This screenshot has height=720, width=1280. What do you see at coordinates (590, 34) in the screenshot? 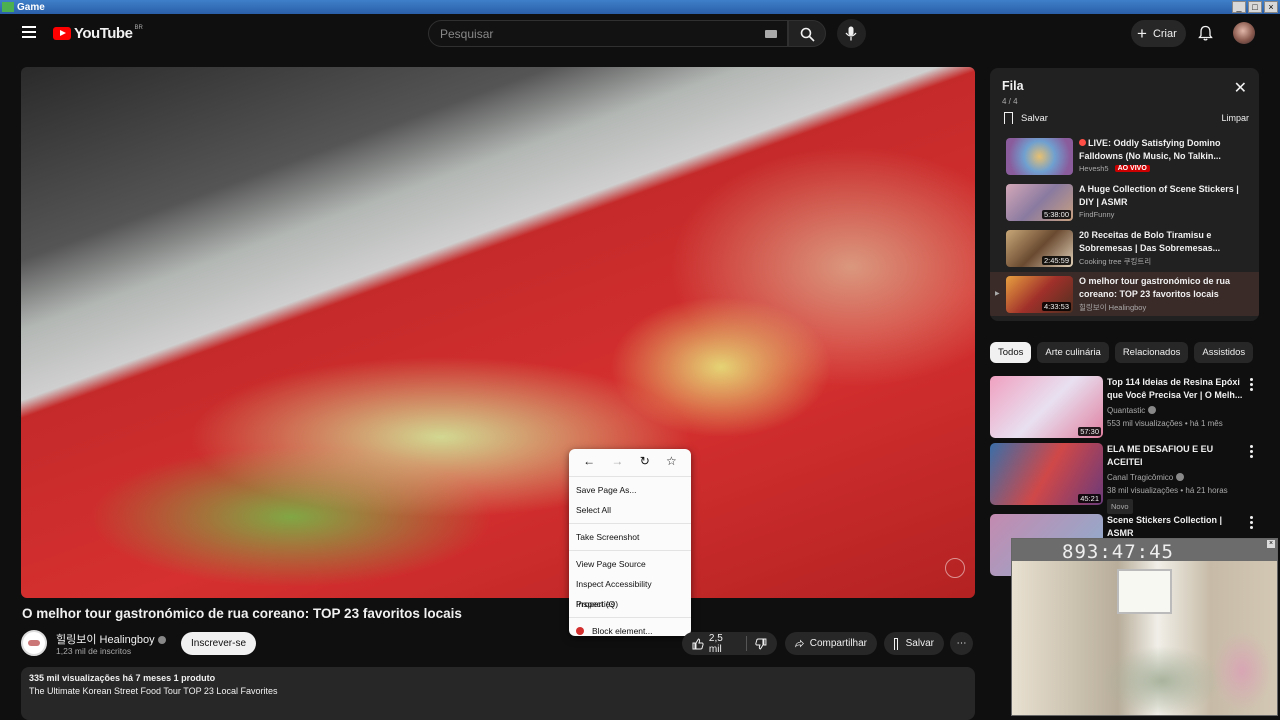
I see `search-input` at bounding box center [590, 34].